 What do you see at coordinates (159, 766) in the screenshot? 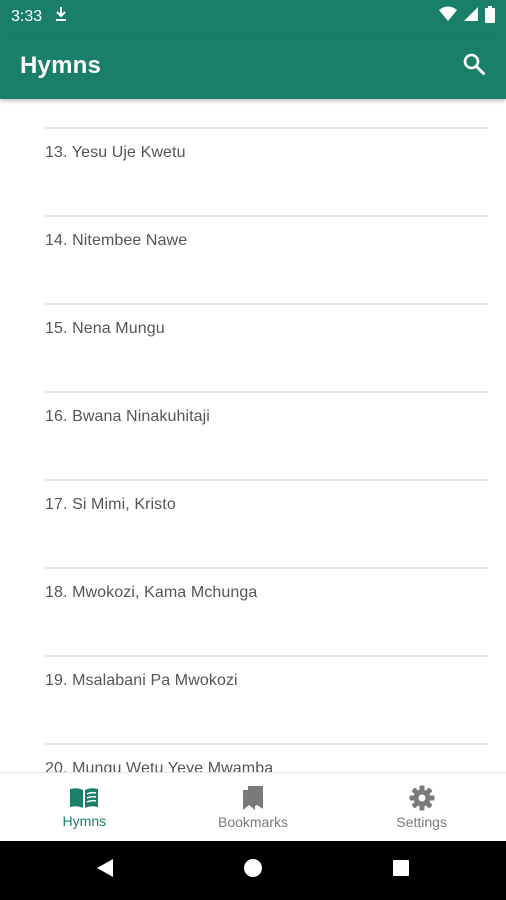
I see `hymn-title: 20. Mungu Wetu Yeye Mwamba` at bounding box center [159, 766].